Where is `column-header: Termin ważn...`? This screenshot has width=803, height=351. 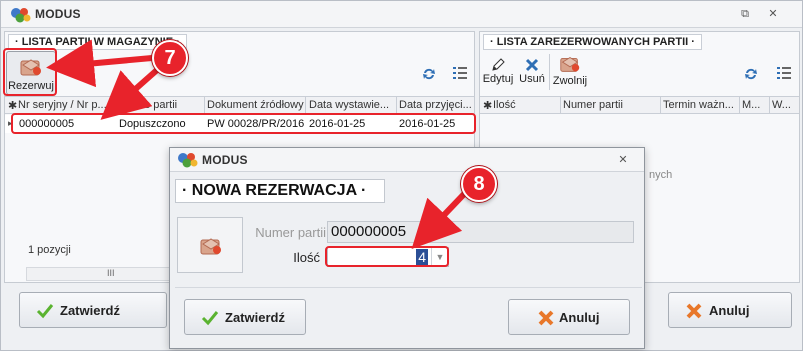 column-header: Termin ważn... is located at coordinates (700, 105).